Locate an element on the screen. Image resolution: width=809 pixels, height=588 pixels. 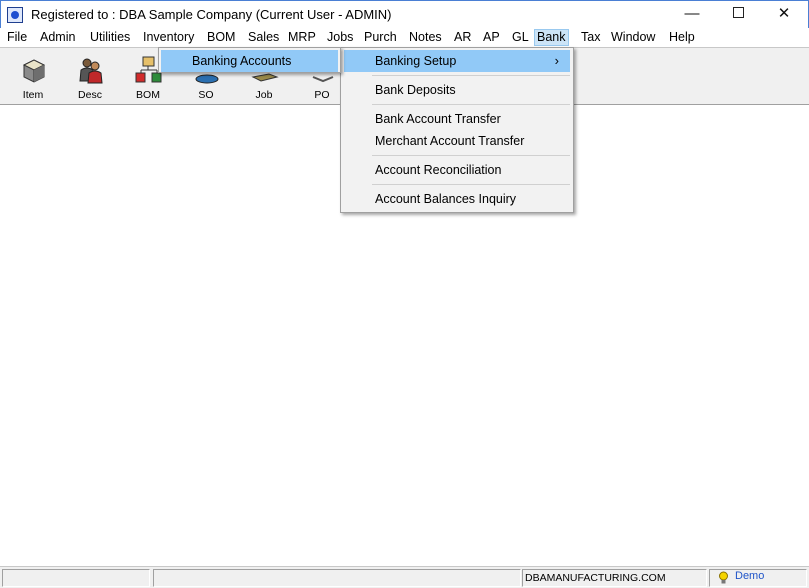
toolbar-desc-label: Desc is located at coordinates (90, 95).